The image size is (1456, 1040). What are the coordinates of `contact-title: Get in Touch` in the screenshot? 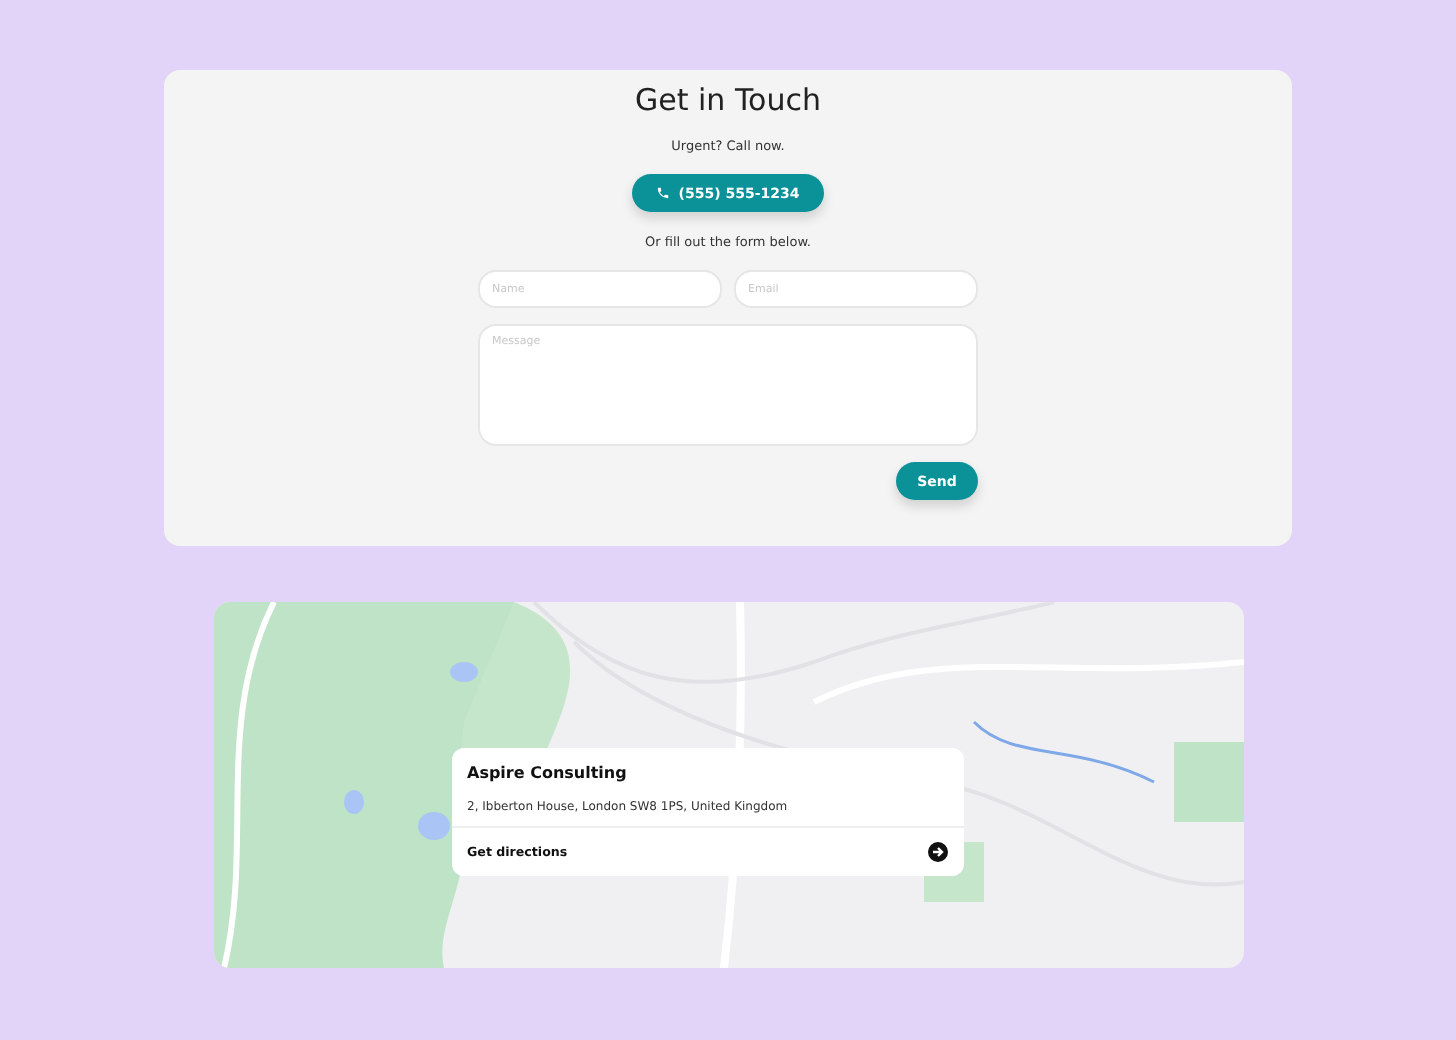 It's located at (728, 100).